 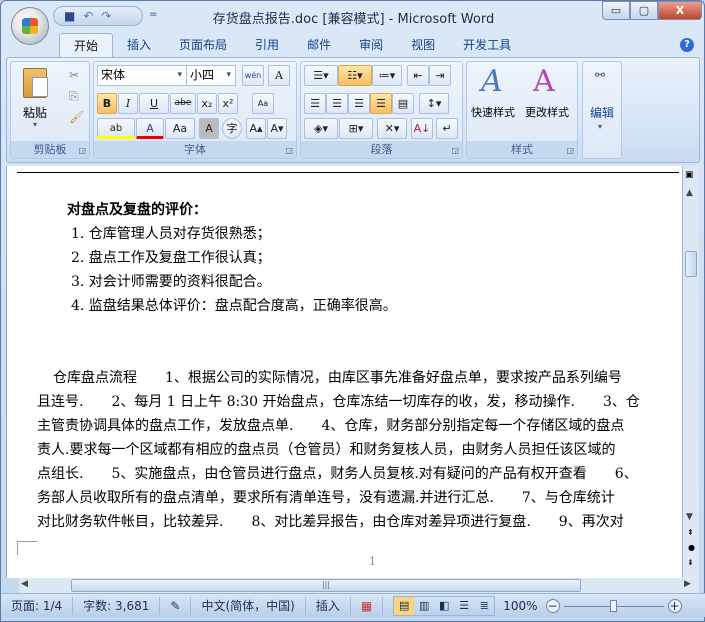 What do you see at coordinates (447, 128) in the screenshot?
I see `show-marks-button: ↵` at bounding box center [447, 128].